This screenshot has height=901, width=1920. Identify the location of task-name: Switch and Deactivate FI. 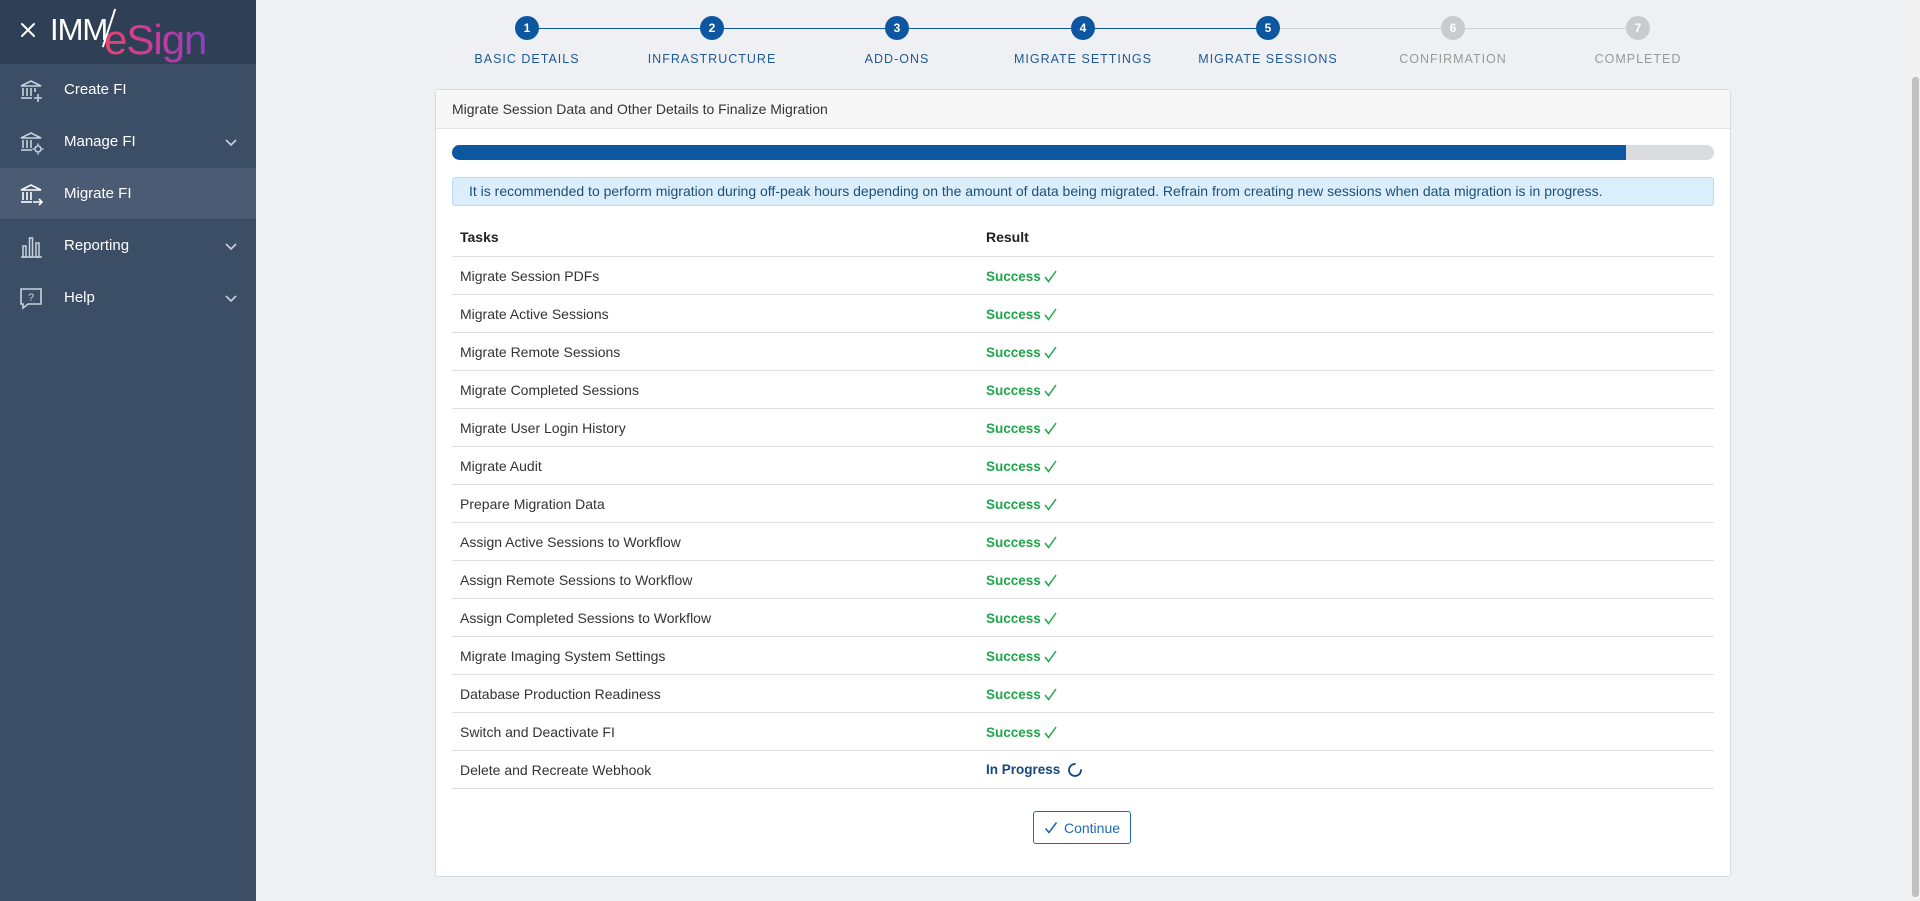
(715, 731).